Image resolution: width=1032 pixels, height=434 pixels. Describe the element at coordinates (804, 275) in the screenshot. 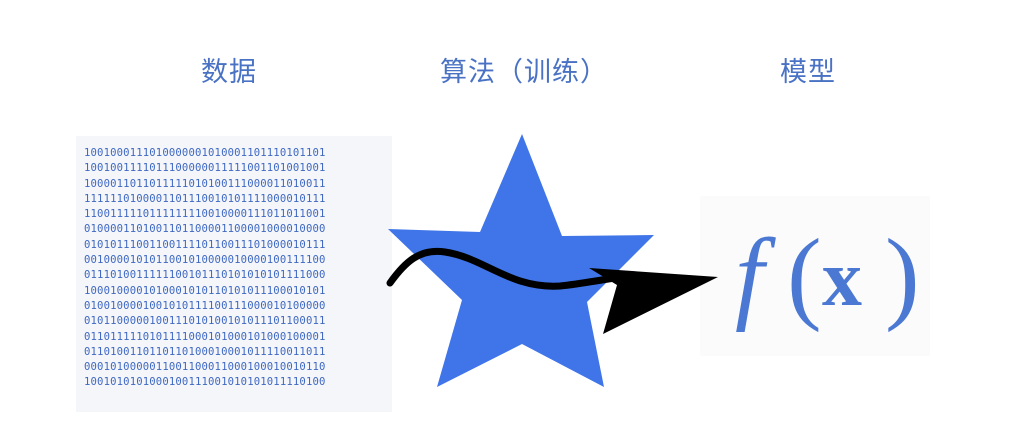

I see `formula-open-paren: (` at that location.